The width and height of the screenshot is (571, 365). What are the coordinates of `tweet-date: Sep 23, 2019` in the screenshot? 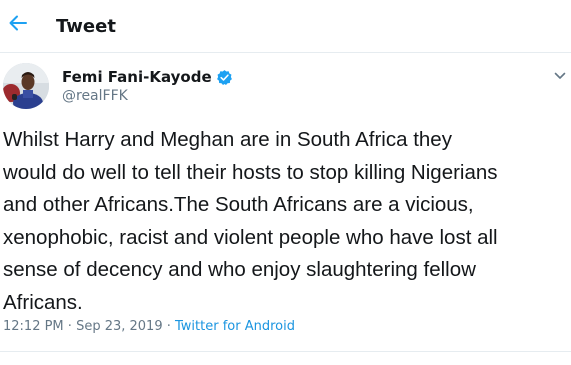 It's located at (119, 326).